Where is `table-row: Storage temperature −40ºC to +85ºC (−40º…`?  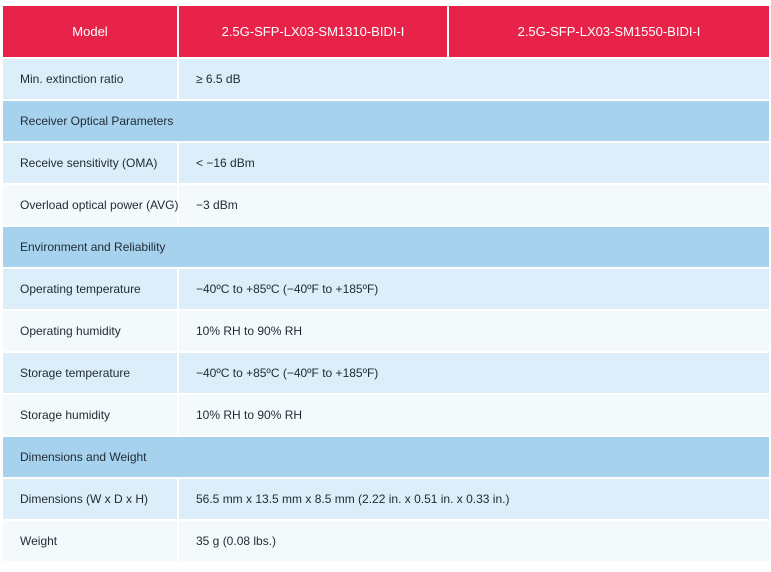
table-row: Storage temperature −40ºC to +85ºC (−40º… is located at coordinates (386, 372).